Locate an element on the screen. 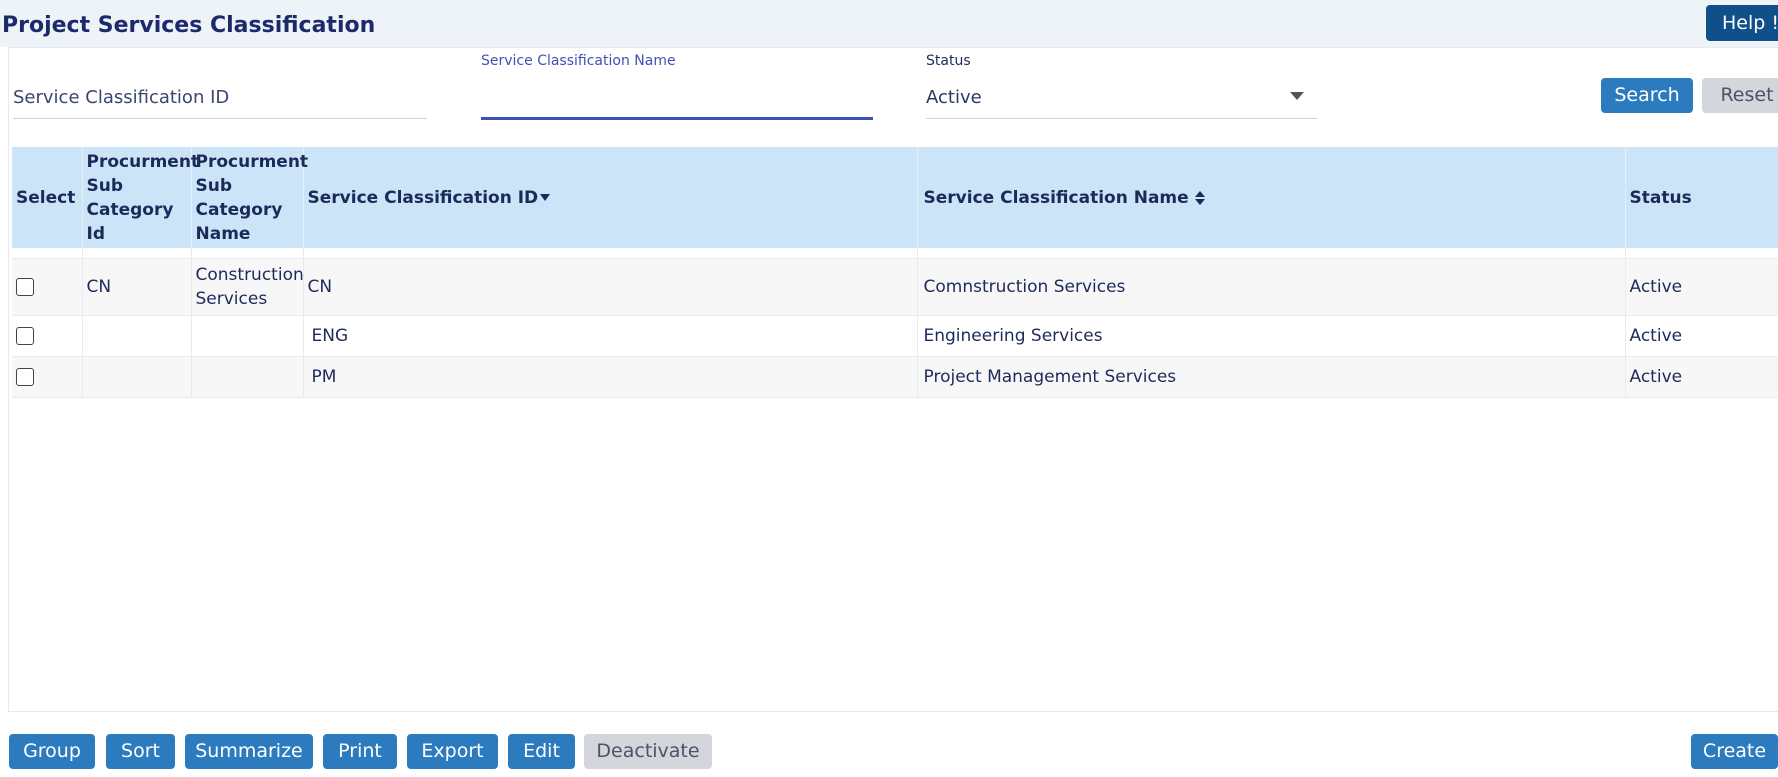 The image size is (1778, 777). col-service-id-label: Service Classification ID is located at coordinates (423, 197).